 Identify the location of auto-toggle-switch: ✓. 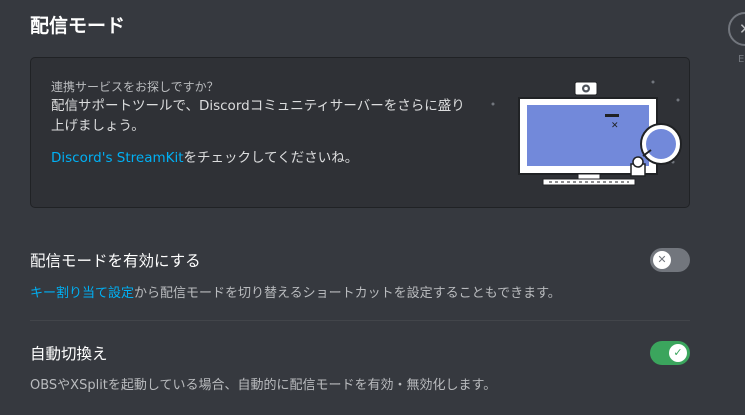
(670, 353).